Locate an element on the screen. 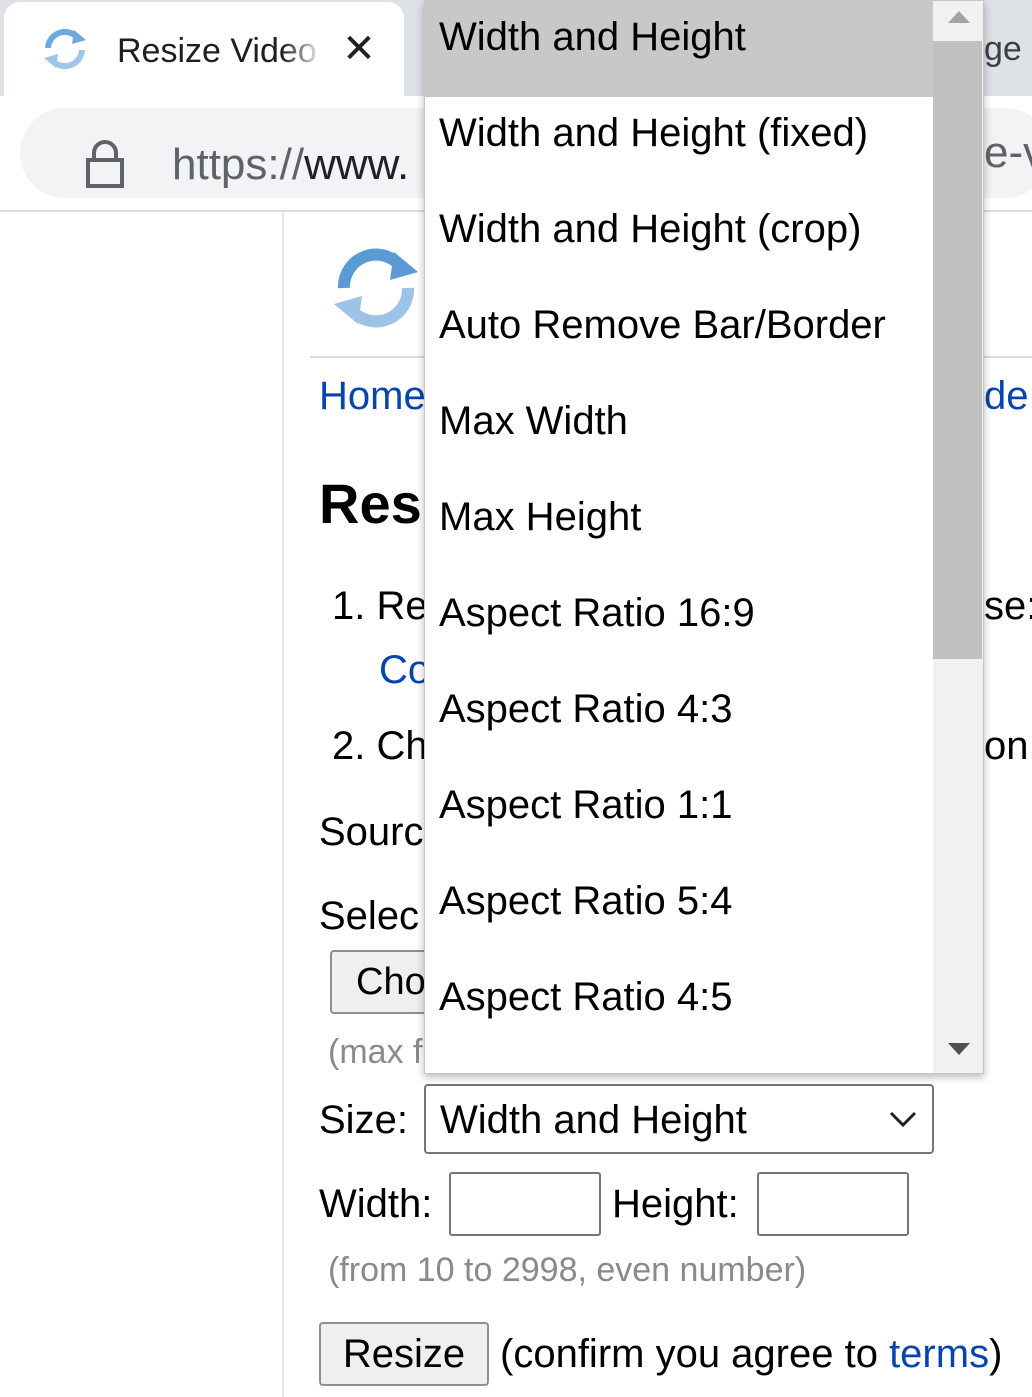  close-tab-icon: ✕ is located at coordinates (359, 49).